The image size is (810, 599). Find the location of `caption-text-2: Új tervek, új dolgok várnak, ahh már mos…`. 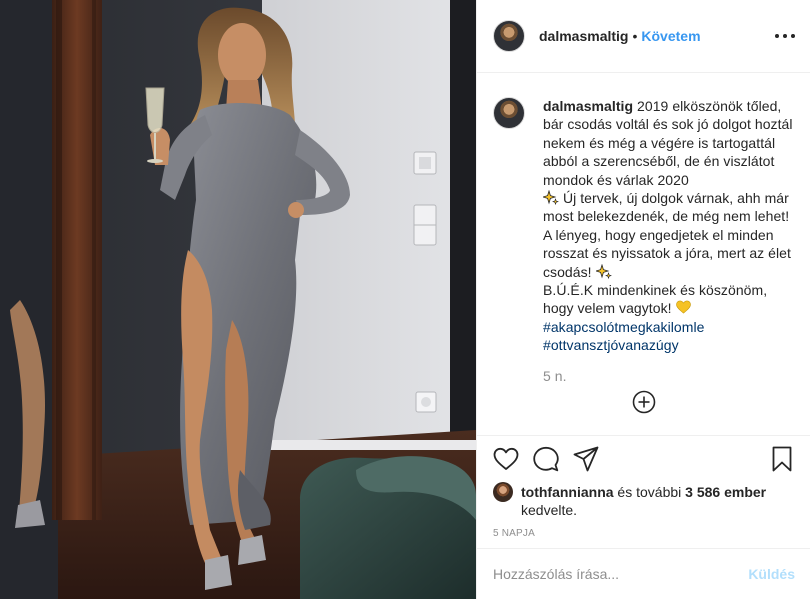

caption-text-2: Új tervek, új dolgok várnak, ahh már mos… is located at coordinates (667, 235).